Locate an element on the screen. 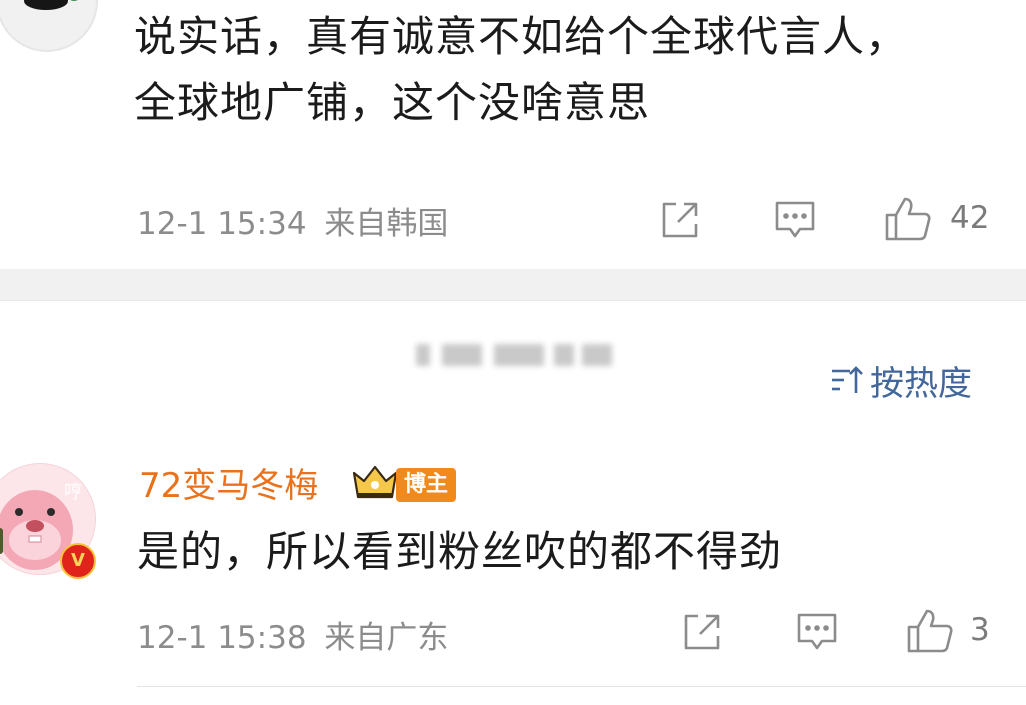  like-count: 3 is located at coordinates (980, 630).